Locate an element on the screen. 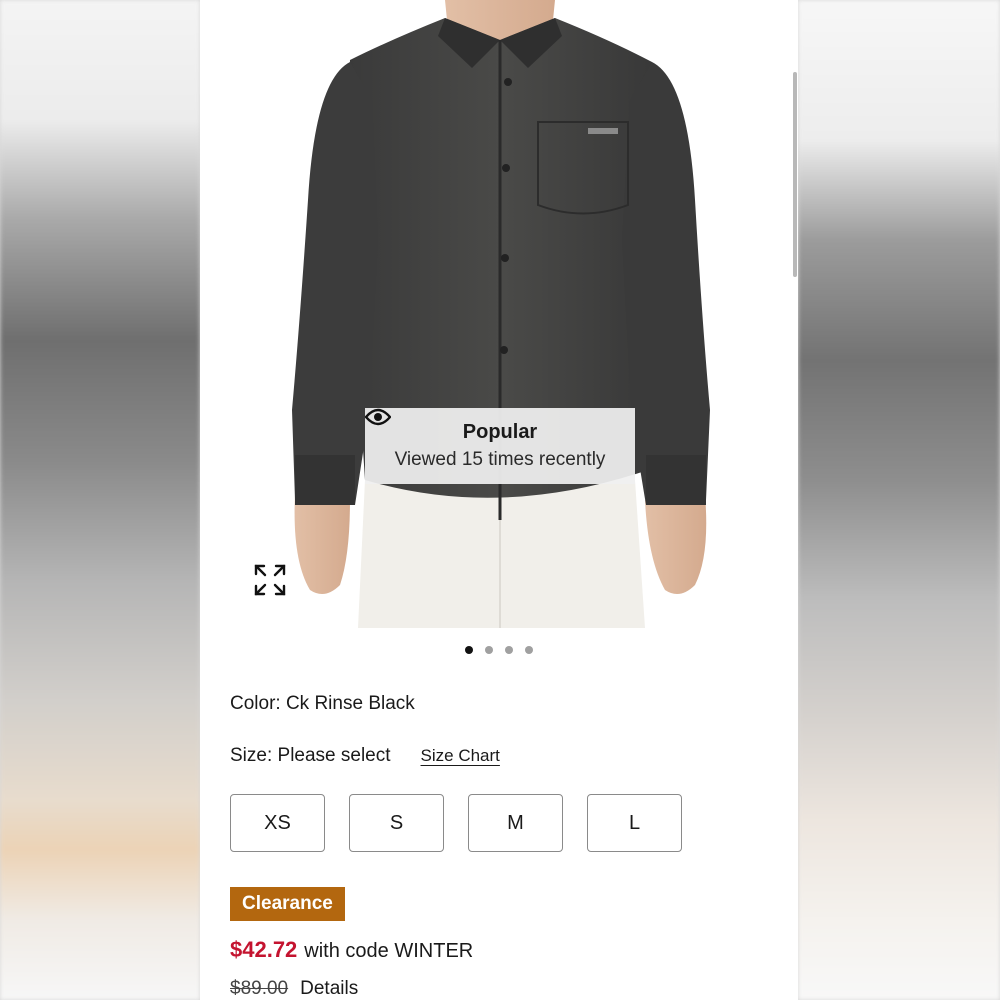 This screenshot has height=1000, width=1000. size-option-xs: XS is located at coordinates (277, 823).